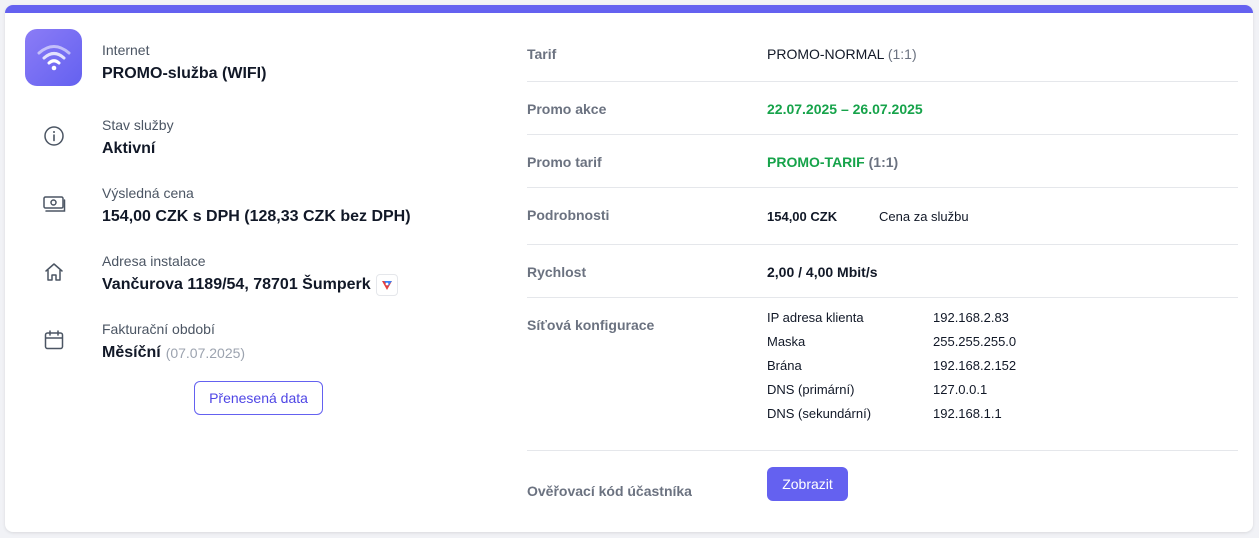 The width and height of the screenshot is (1259, 538). I want to click on details-row: Podrobnosti 154,00 CZK Cena za službu, so click(882, 216).